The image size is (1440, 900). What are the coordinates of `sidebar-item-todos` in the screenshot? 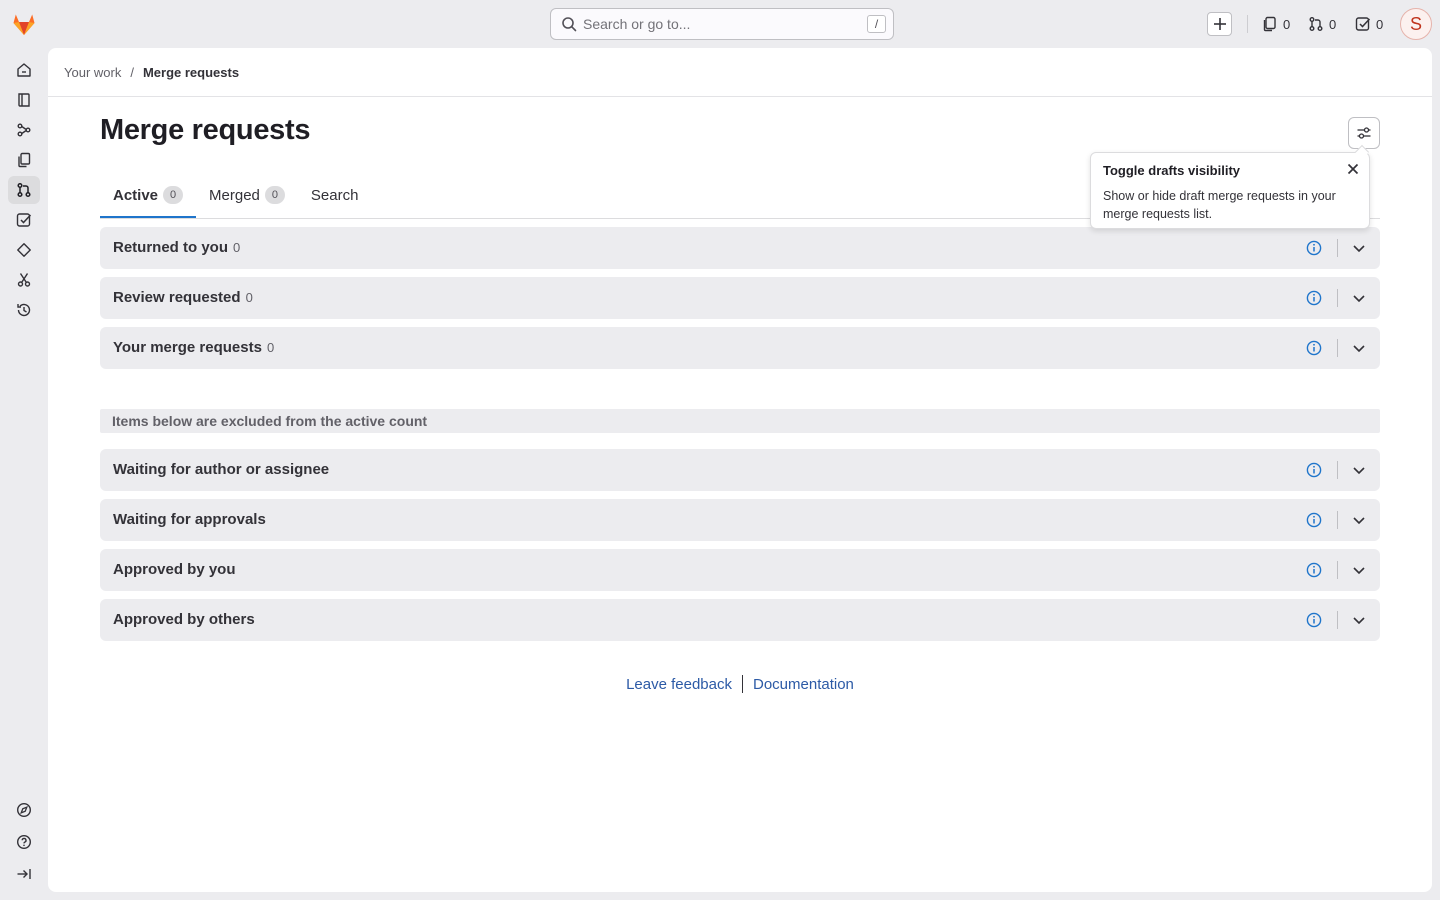 It's located at (24, 220).